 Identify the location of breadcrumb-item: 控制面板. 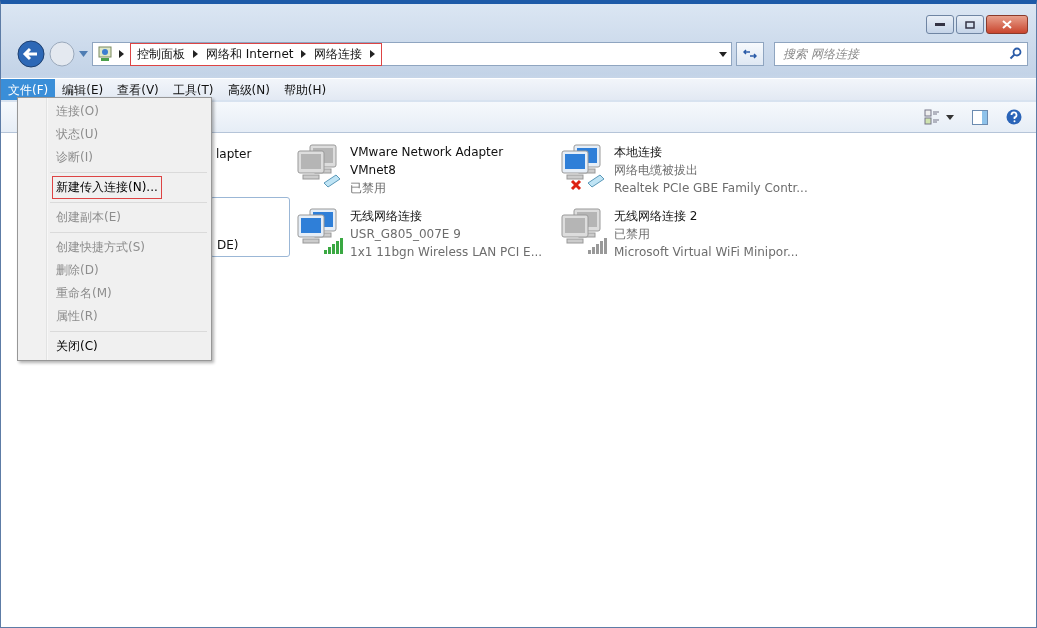
(161, 54).